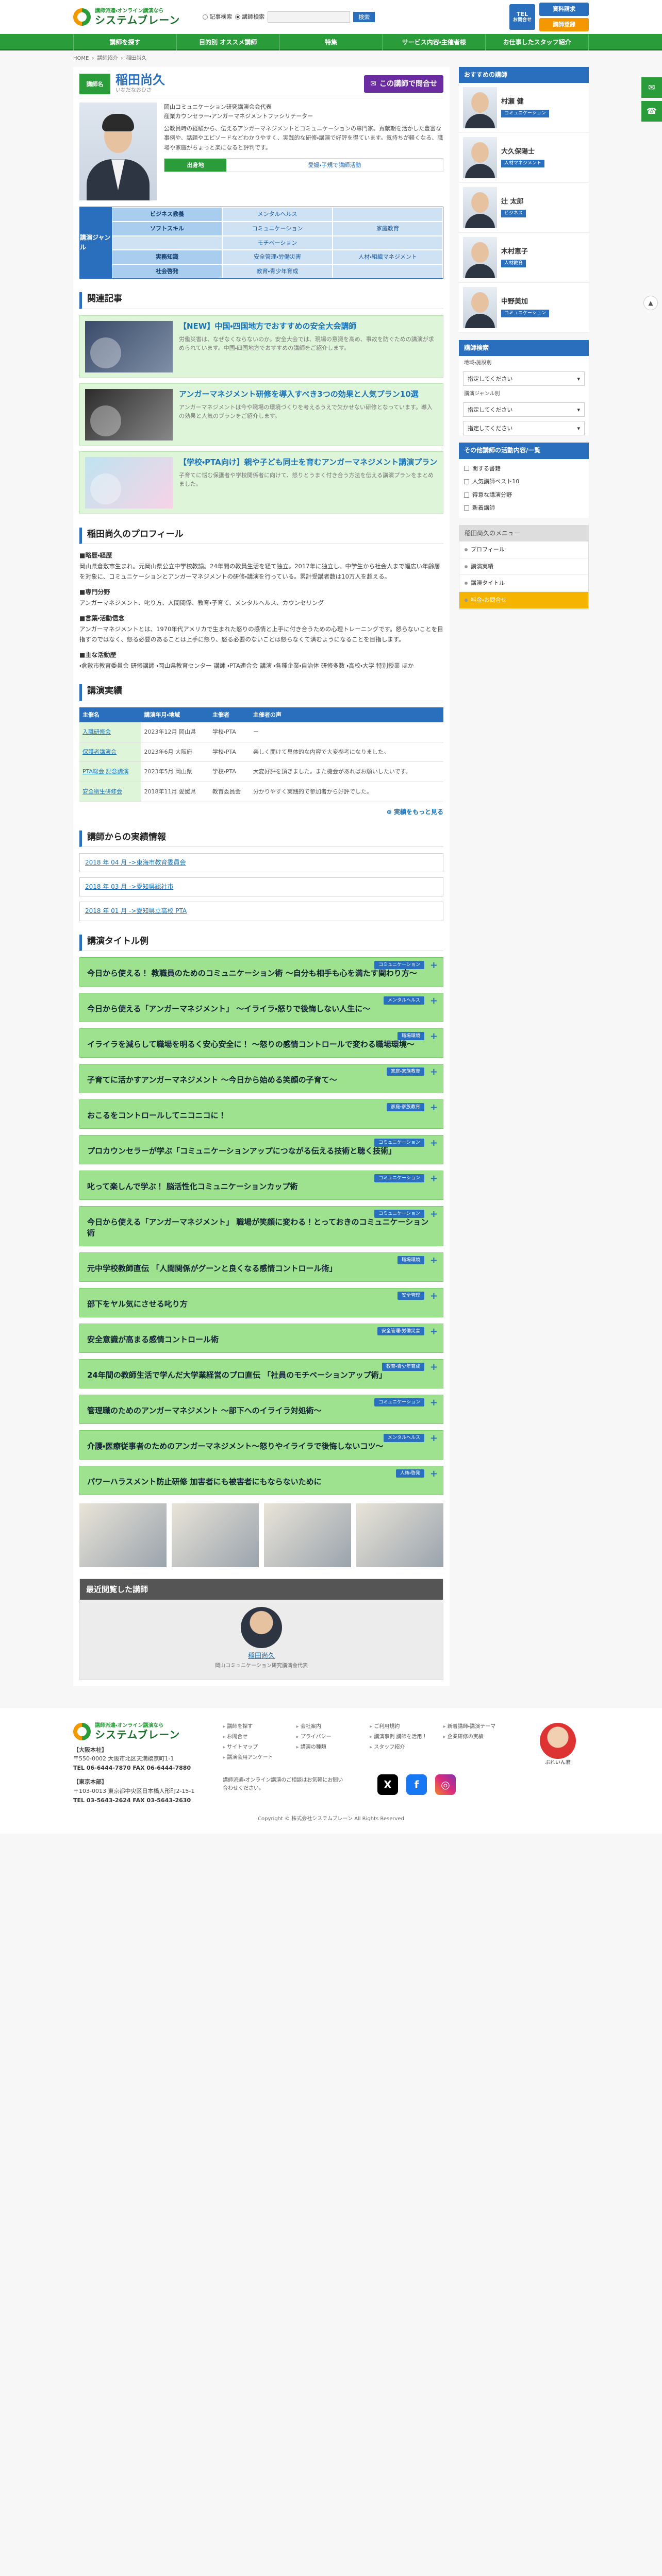 Image resolution: width=662 pixels, height=2576 pixels. I want to click on genre-heading: 実務知識, so click(167, 257).